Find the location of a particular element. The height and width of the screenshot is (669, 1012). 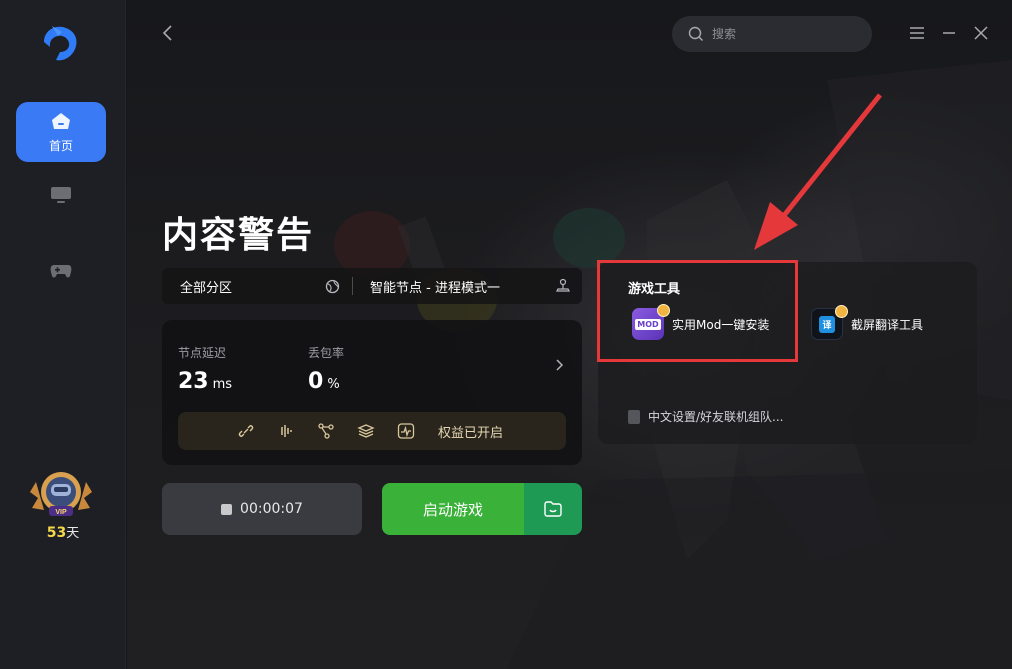

game-folder-button is located at coordinates (553, 509).